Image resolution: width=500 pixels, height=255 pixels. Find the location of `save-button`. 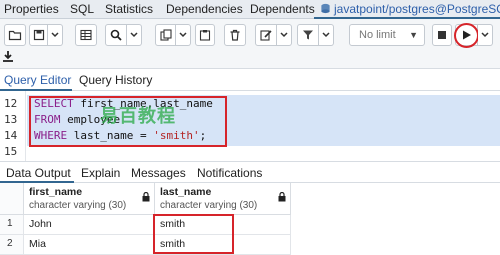

save-button is located at coordinates (38, 35).